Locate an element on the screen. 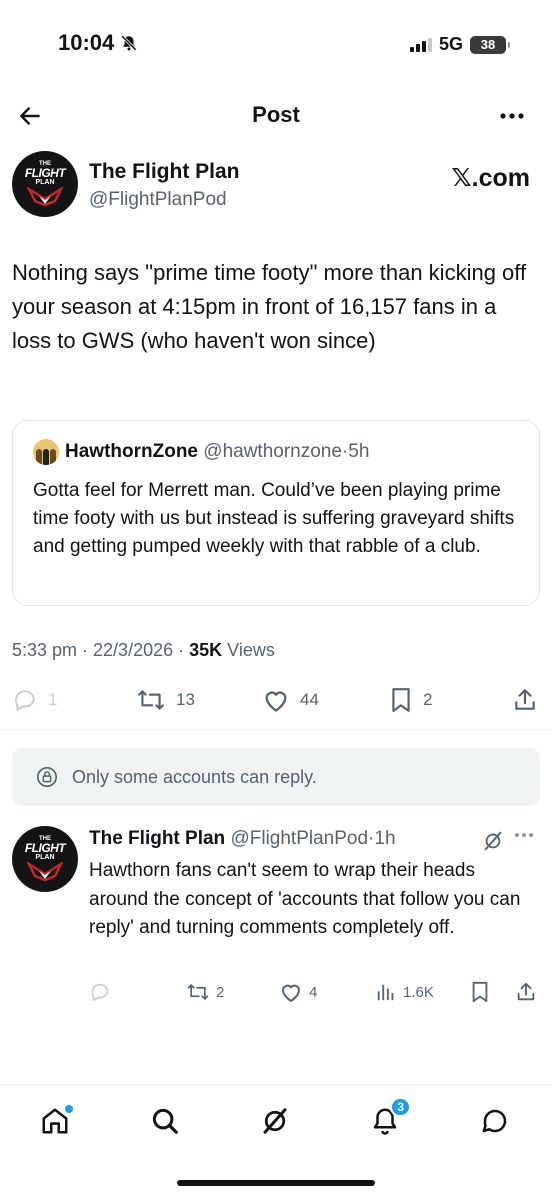  reply-bookmark-button is located at coordinates (480, 992).